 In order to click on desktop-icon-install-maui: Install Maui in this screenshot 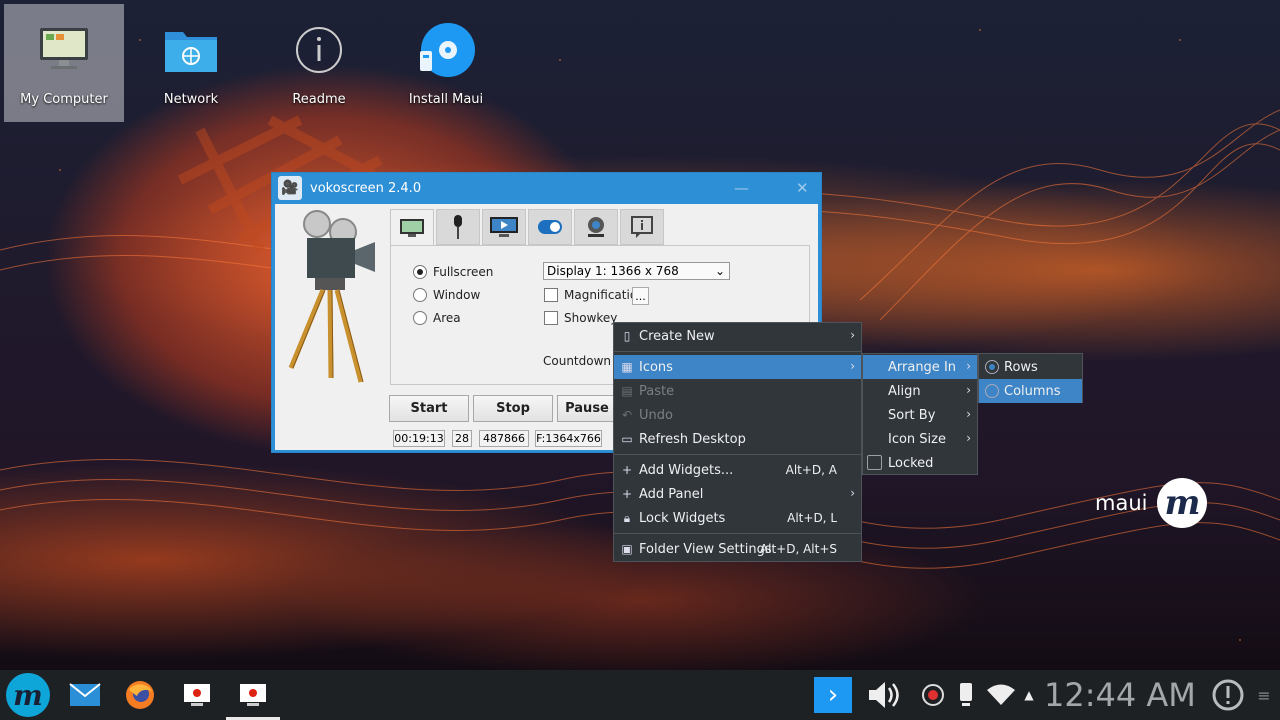, I will do `click(446, 63)`.